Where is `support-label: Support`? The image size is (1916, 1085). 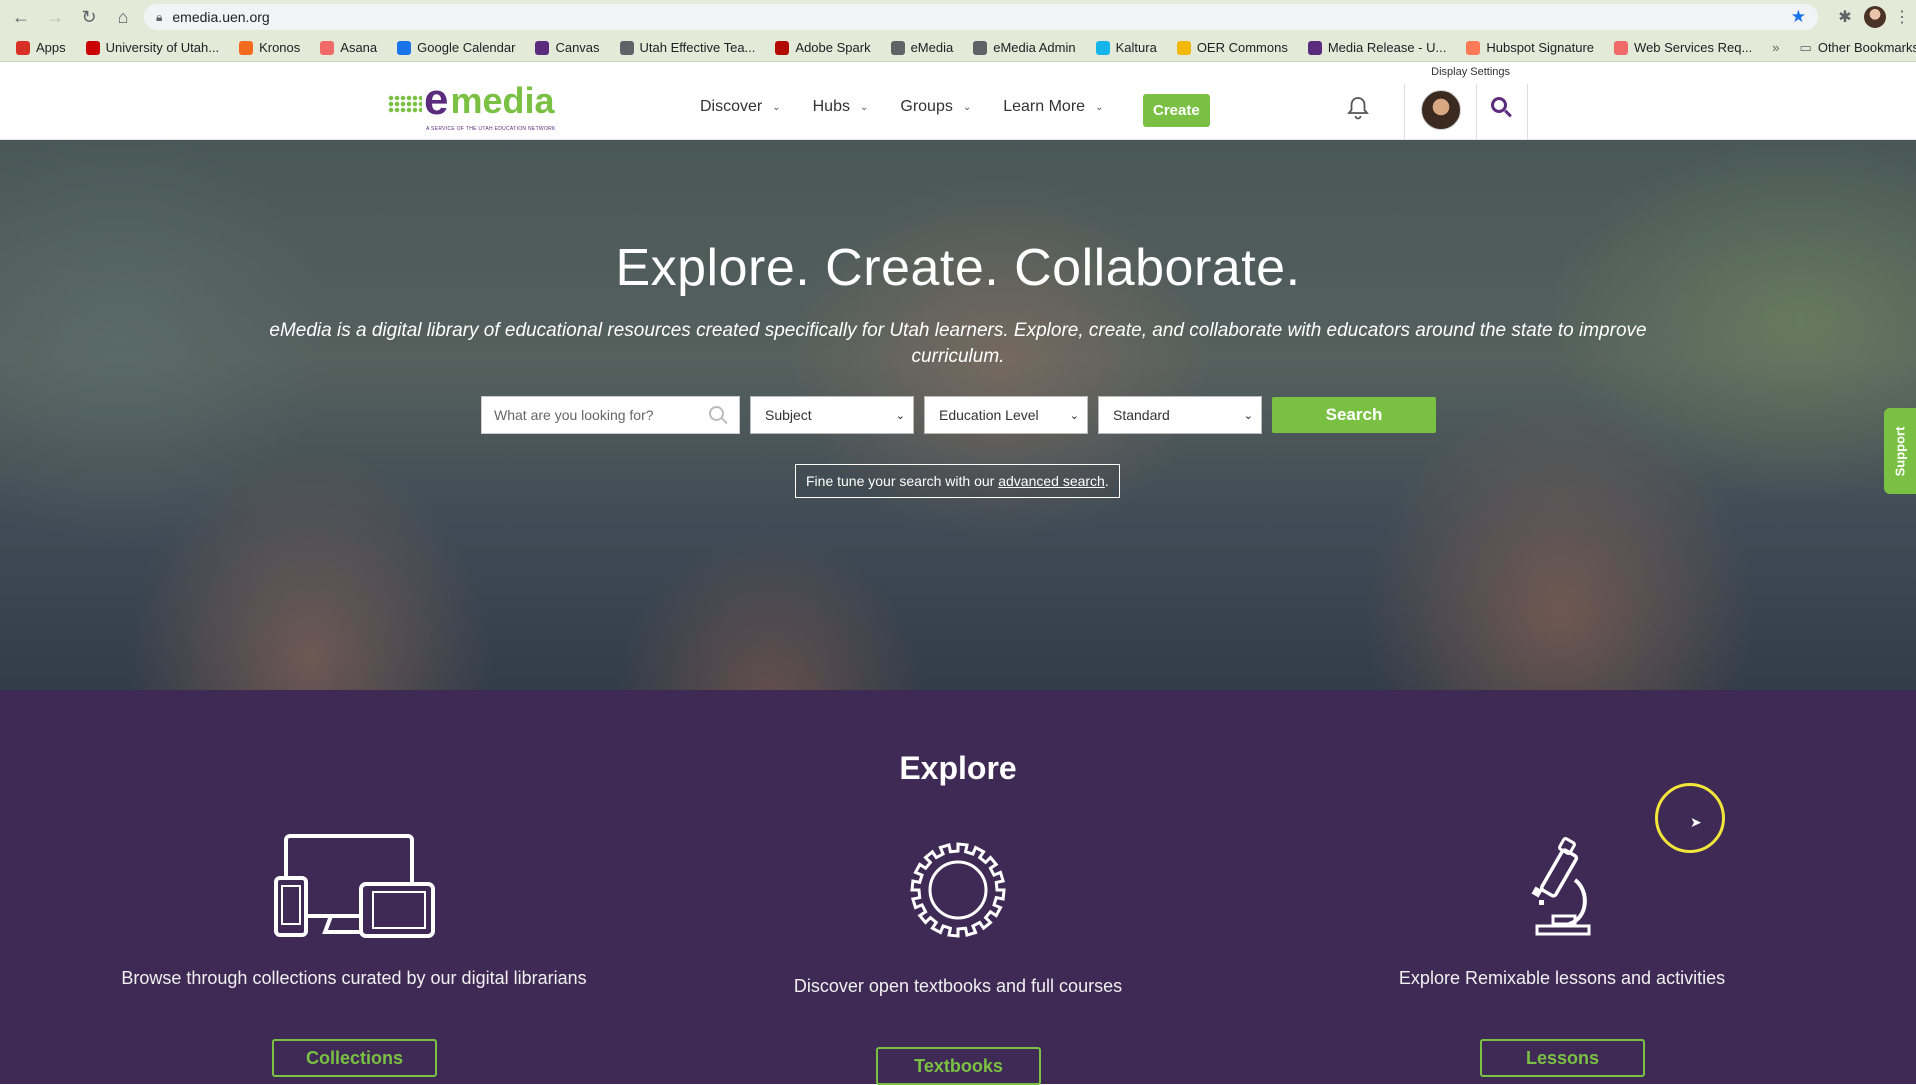 support-label: Support is located at coordinates (1900, 451).